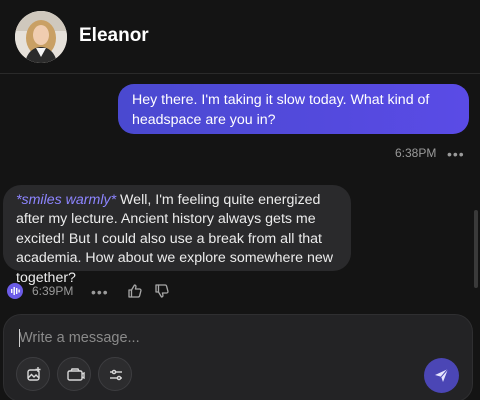  I want to click on thumbs-down-icon, so click(162, 291).